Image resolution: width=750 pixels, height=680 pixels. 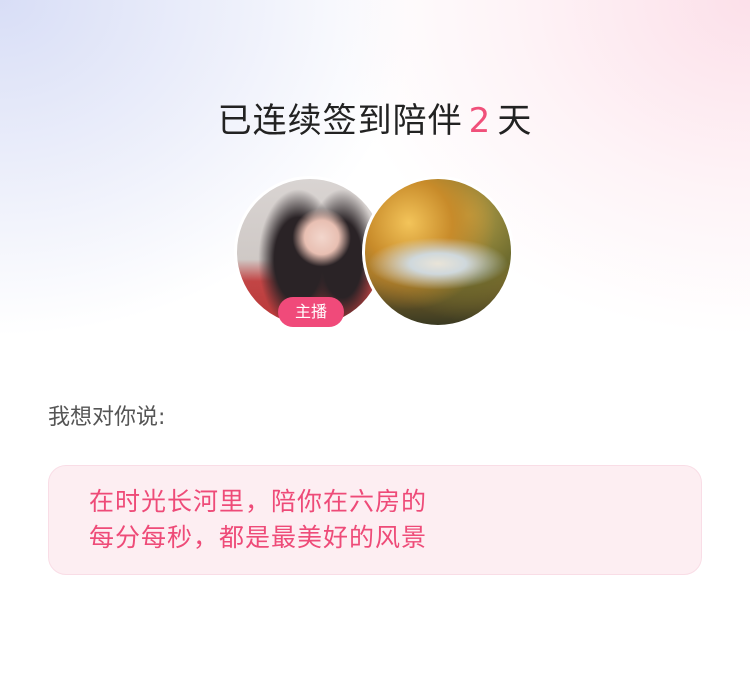 What do you see at coordinates (438, 252) in the screenshot?
I see `user-avatar` at bounding box center [438, 252].